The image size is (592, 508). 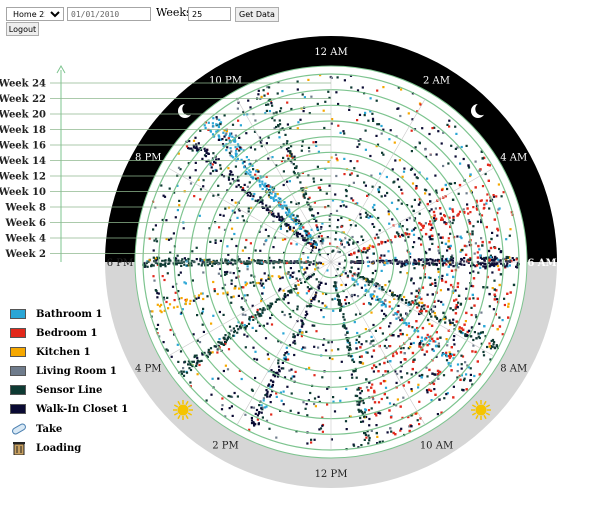 I want to click on hour-label: 10 PM, so click(x=225, y=80).